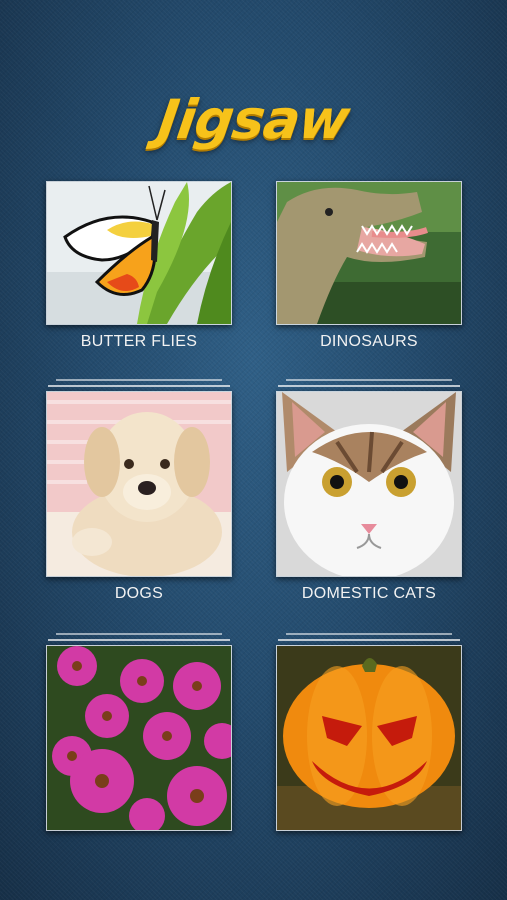 This screenshot has width=507, height=900. Describe the element at coordinates (139, 341) in the screenshot. I see `category-label: BUTTER FLIES` at that location.